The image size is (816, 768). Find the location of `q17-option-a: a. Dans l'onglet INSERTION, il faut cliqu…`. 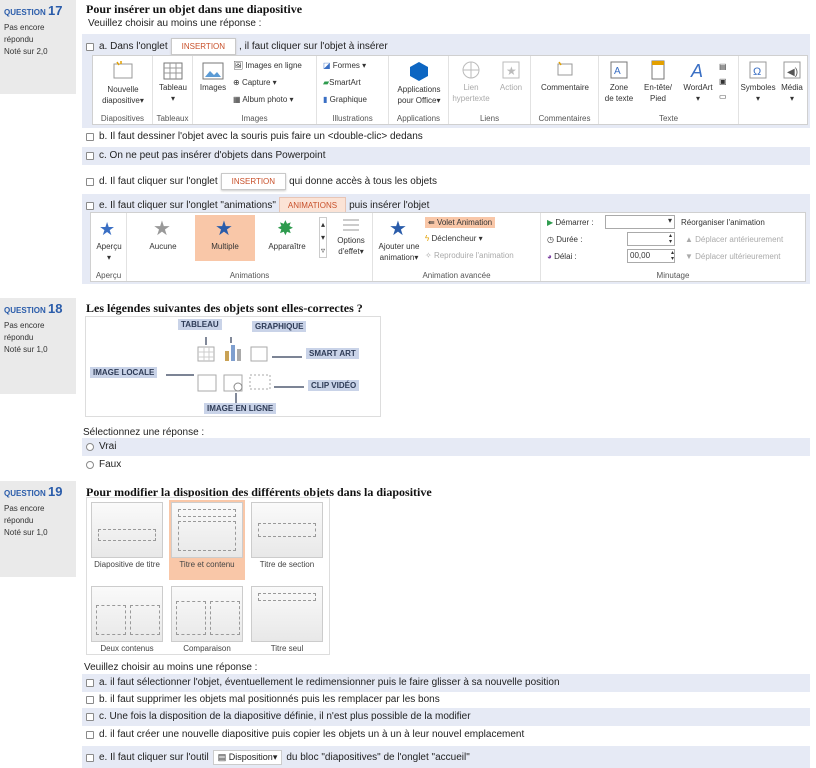

q17-option-a: a. Dans l'onglet INSERTION, il faut cliqu… is located at coordinates (237, 46).